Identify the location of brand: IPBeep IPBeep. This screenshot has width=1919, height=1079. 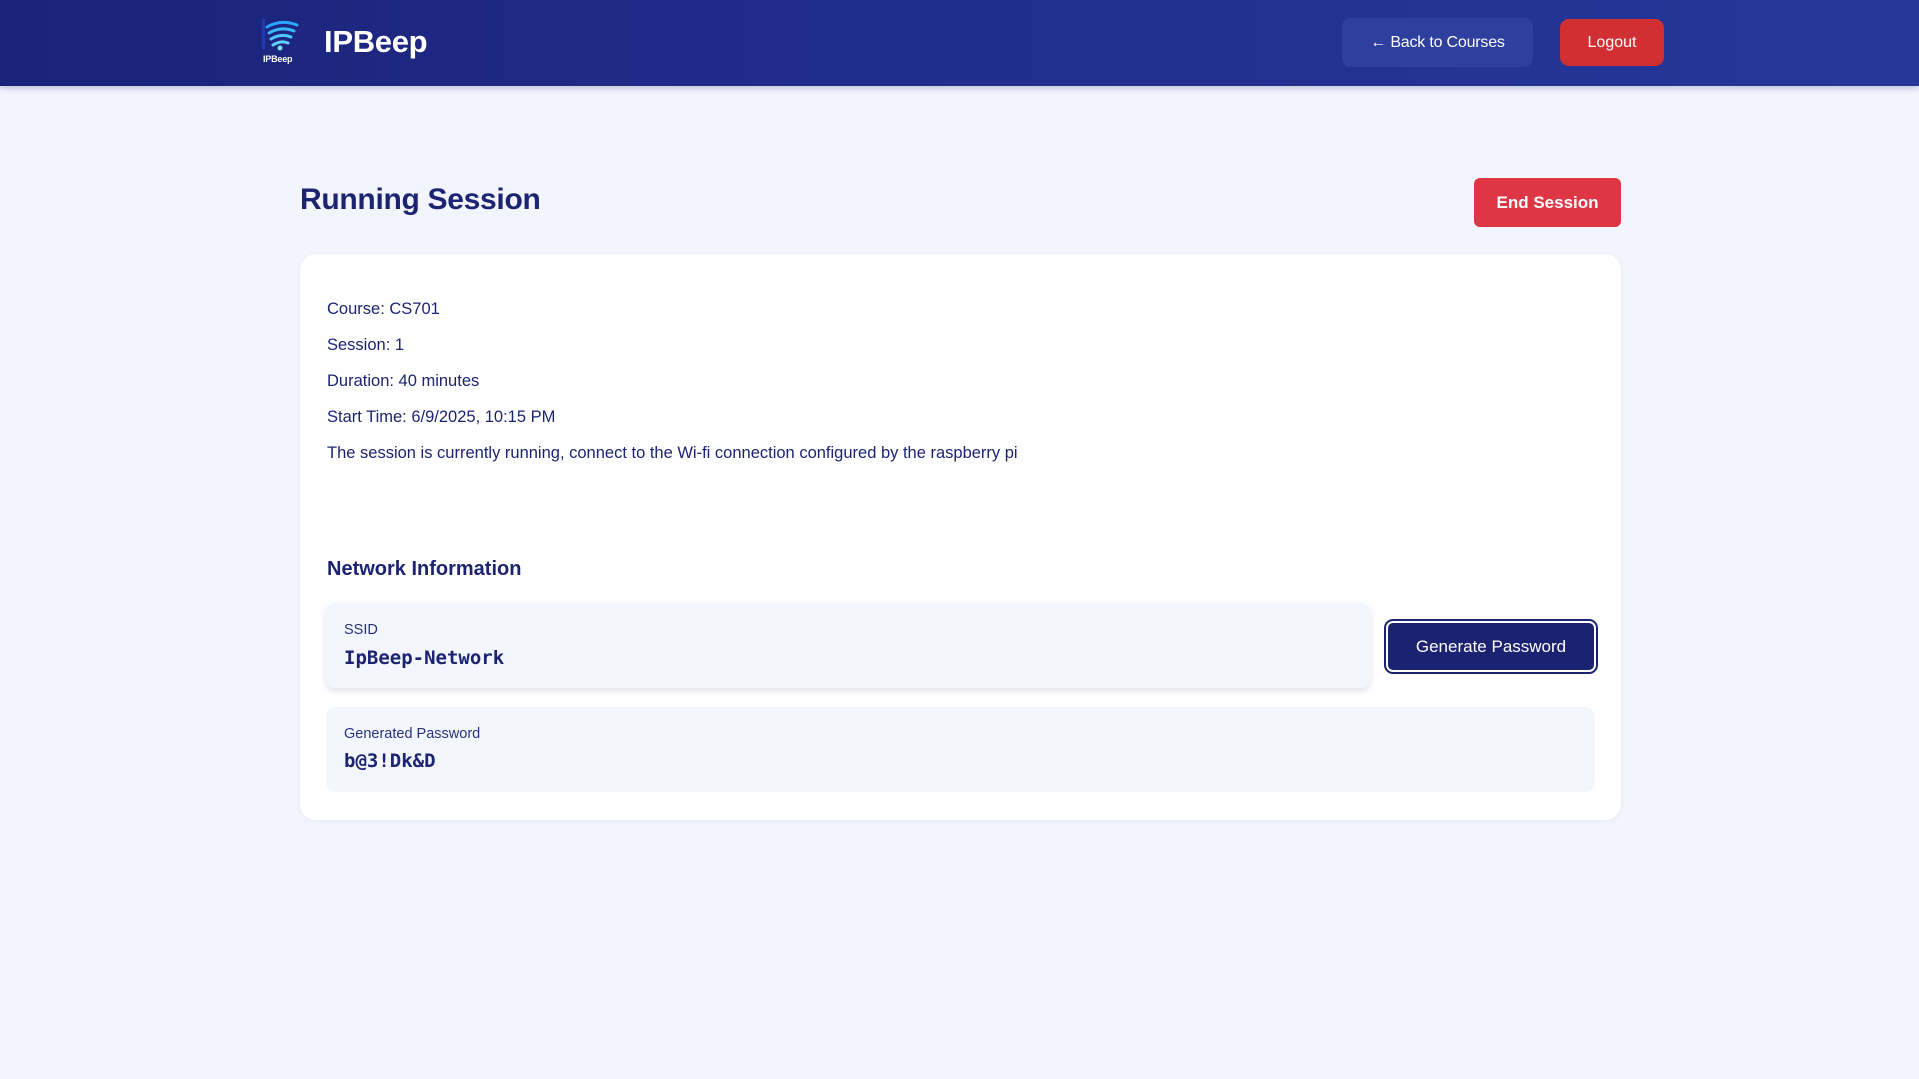
(344, 42).